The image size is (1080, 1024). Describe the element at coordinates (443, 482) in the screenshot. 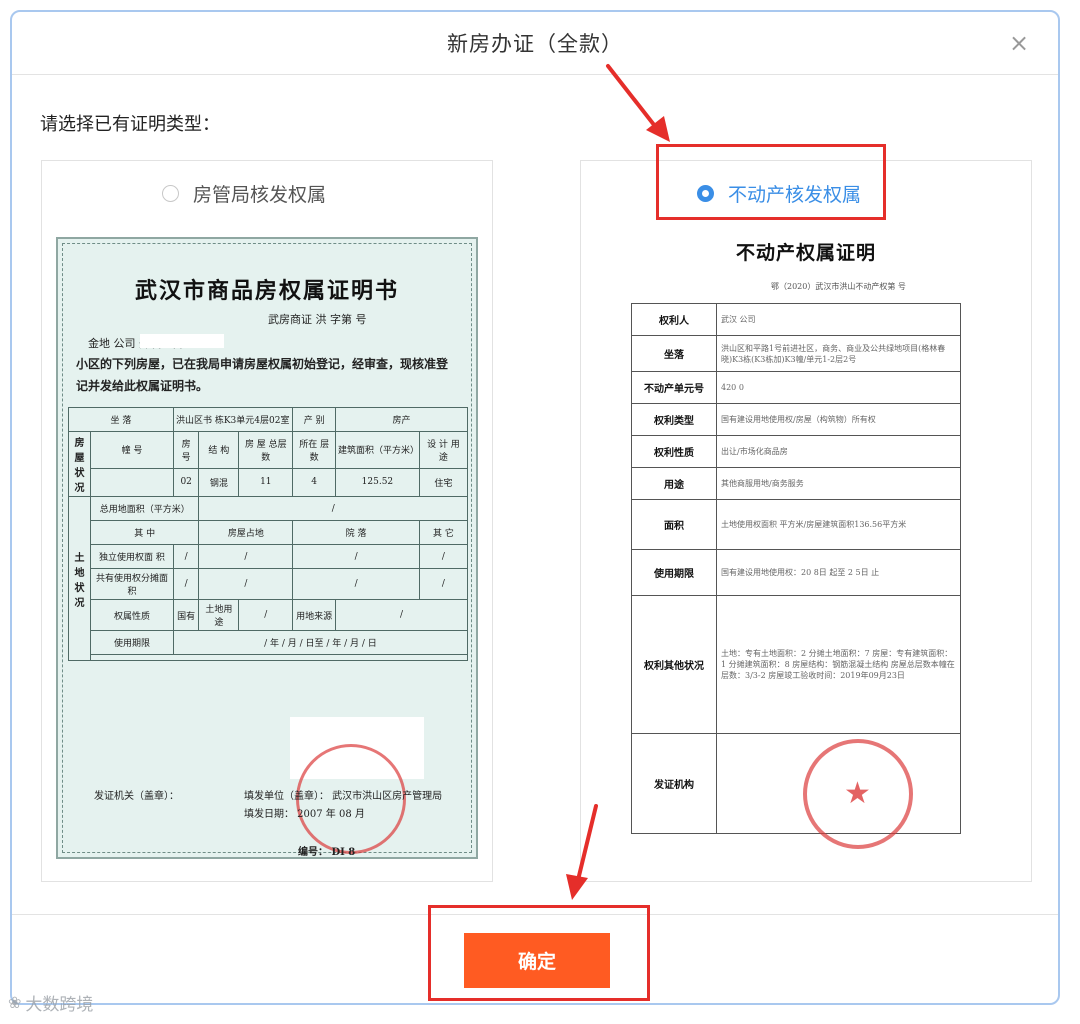

I see `table-cell: 住宅` at that location.